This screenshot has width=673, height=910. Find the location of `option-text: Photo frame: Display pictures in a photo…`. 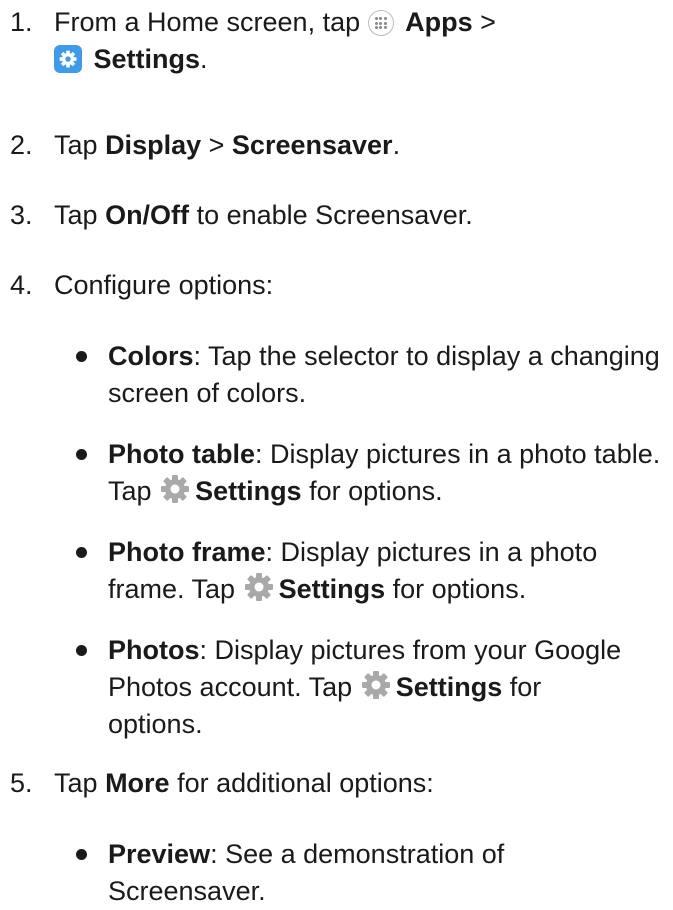

option-text: Photo frame: Display pictures in a photo… is located at coordinates (370, 571).